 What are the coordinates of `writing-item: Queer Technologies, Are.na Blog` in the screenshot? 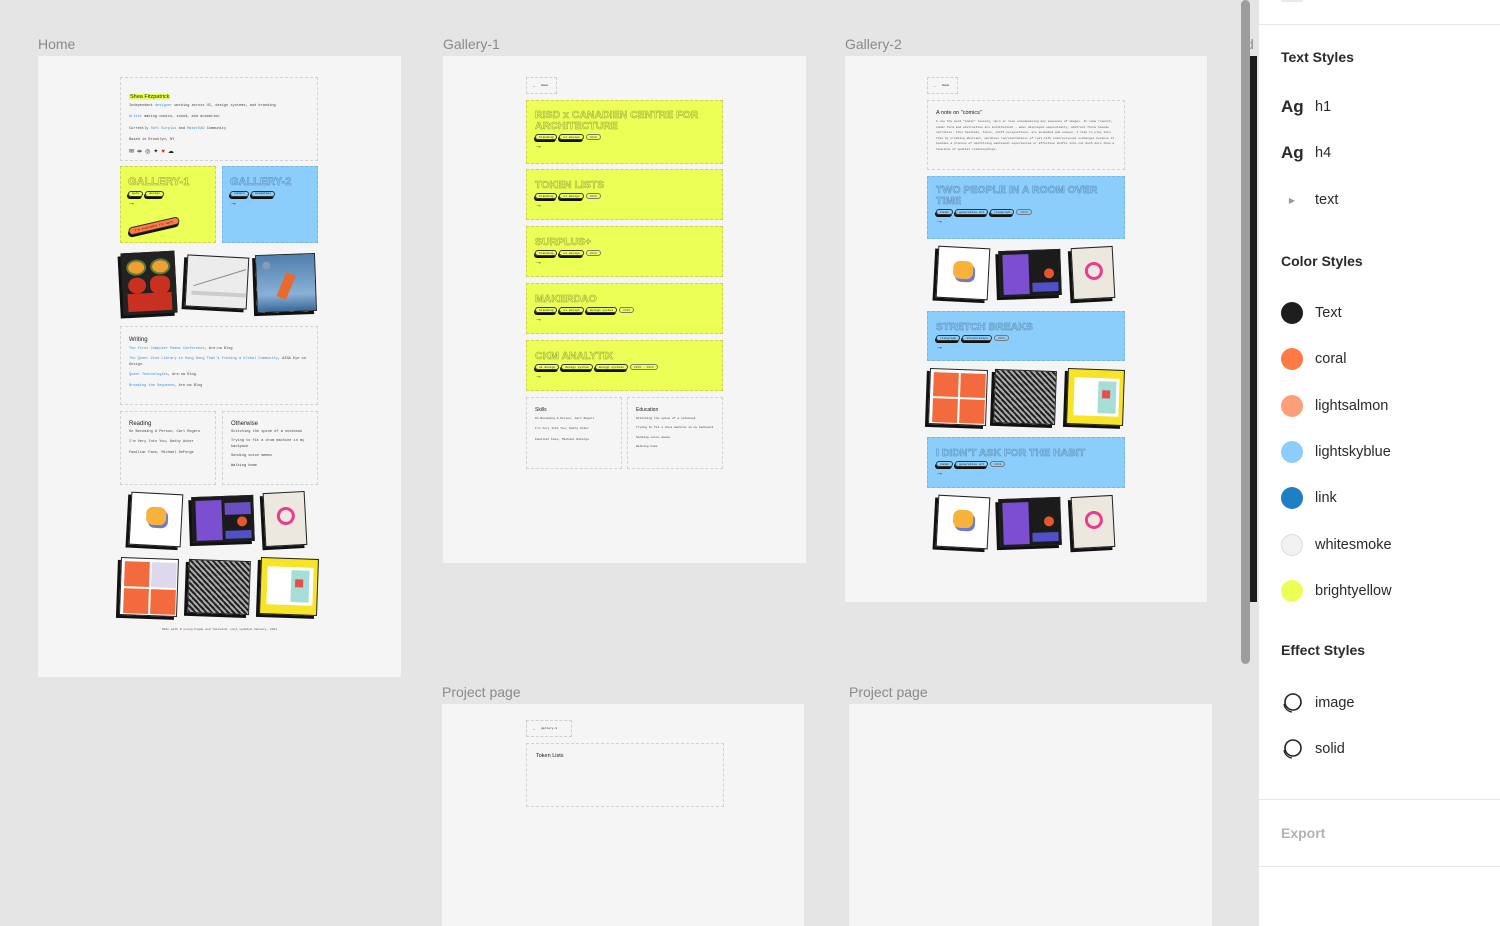 It's located at (162, 375).